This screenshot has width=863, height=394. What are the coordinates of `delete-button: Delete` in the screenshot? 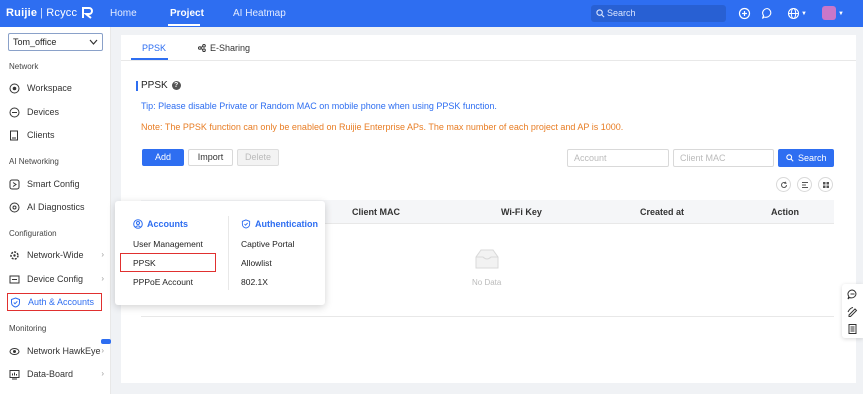 It's located at (258, 157).